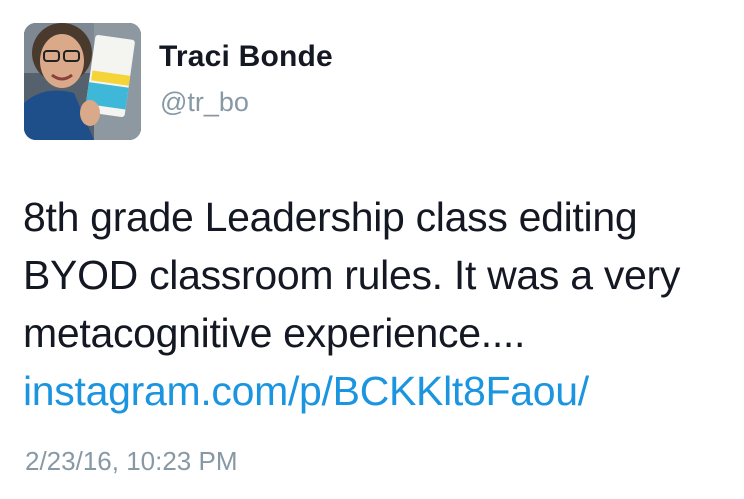  I want to click on author-avatar, so click(82, 81).